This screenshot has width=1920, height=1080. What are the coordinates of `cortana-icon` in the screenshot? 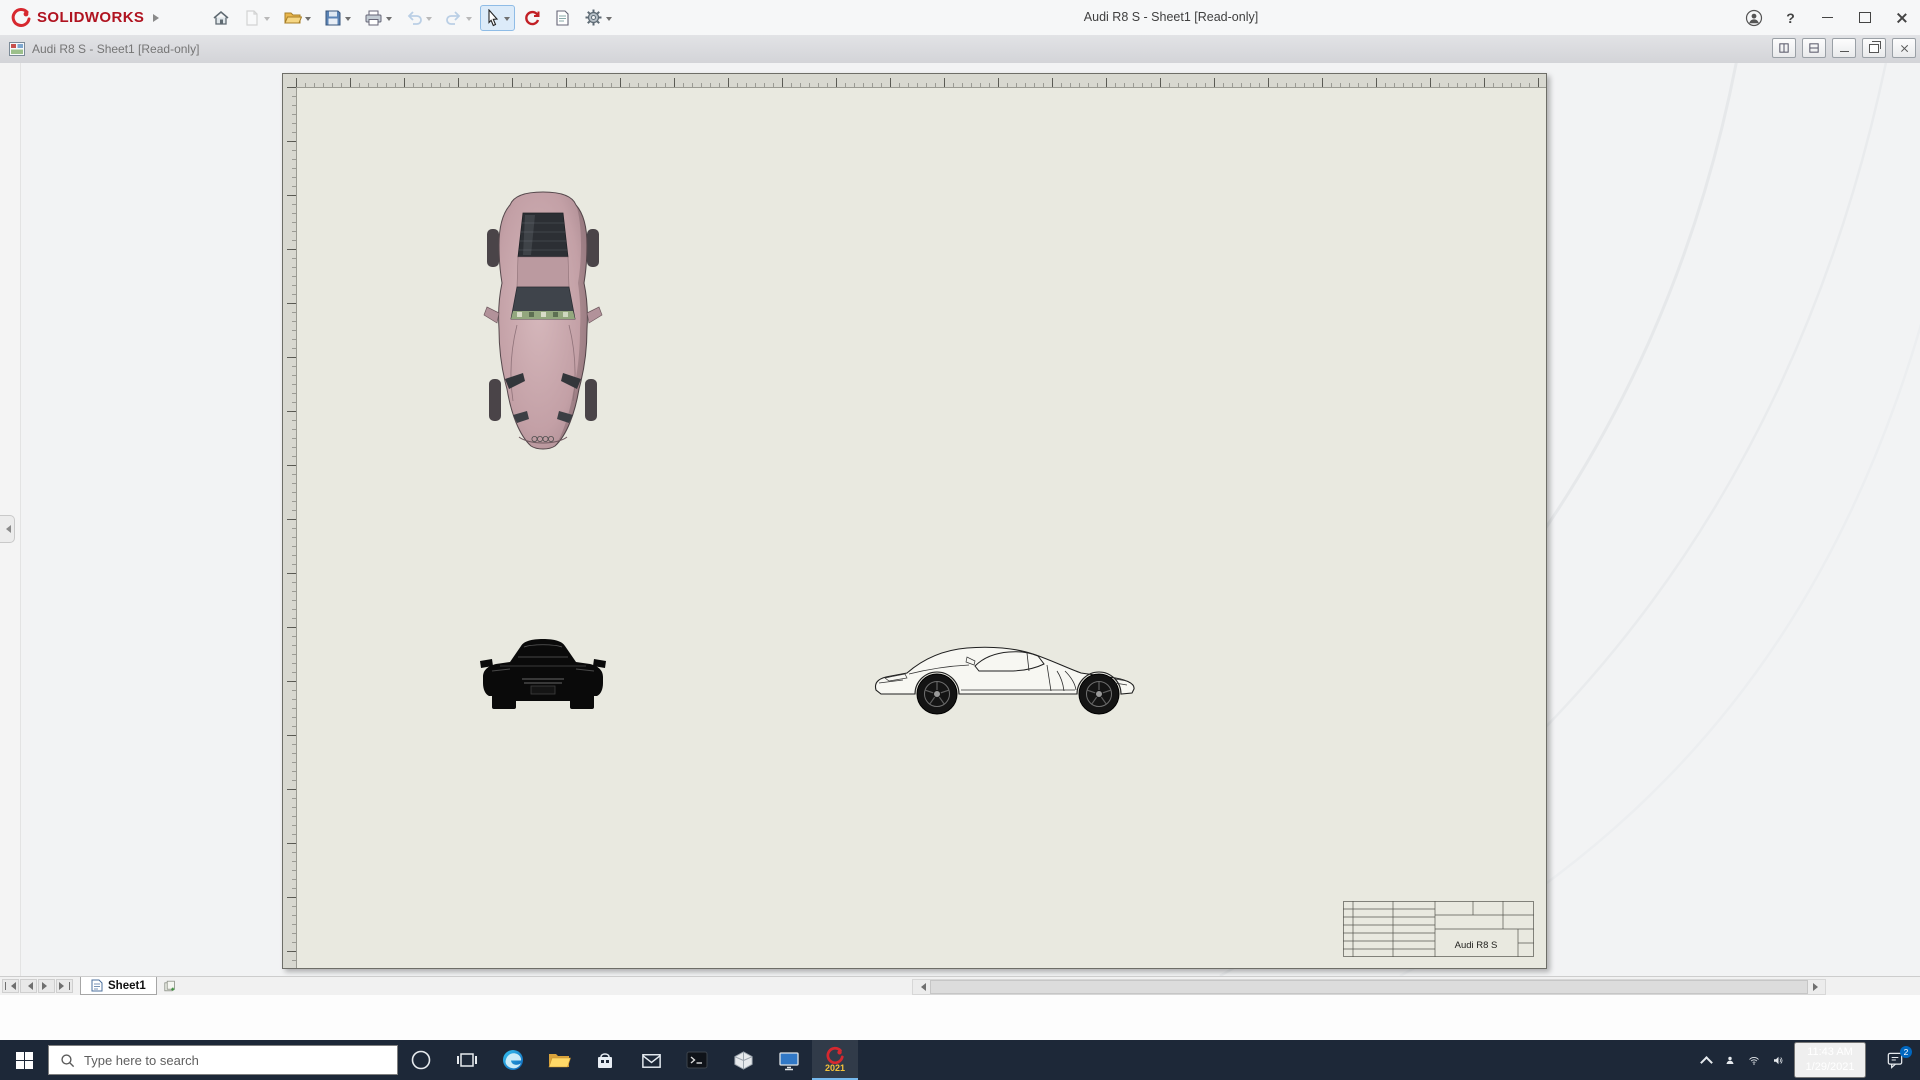 It's located at (421, 1060).